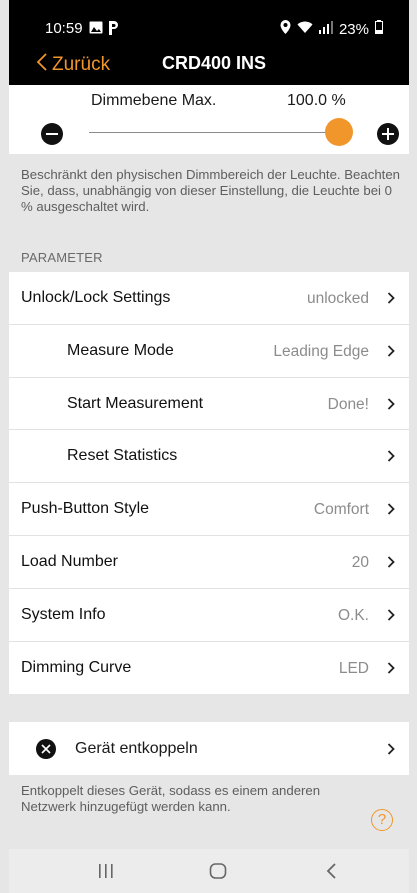 The width and height of the screenshot is (417, 893). I want to click on parameter-label: Start Measurement, so click(135, 403).